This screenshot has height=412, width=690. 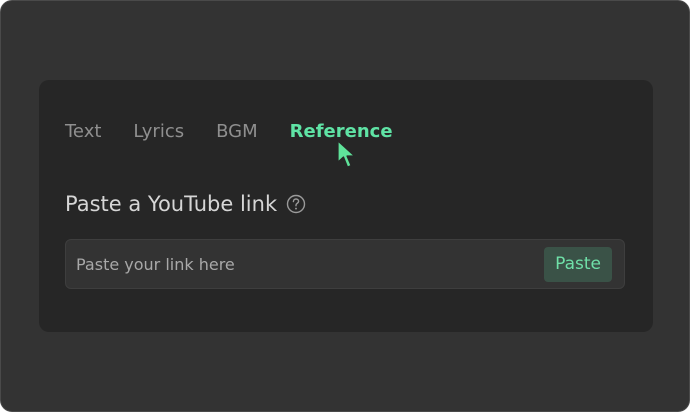 I want to click on link-input-container: Paste, so click(x=345, y=264).